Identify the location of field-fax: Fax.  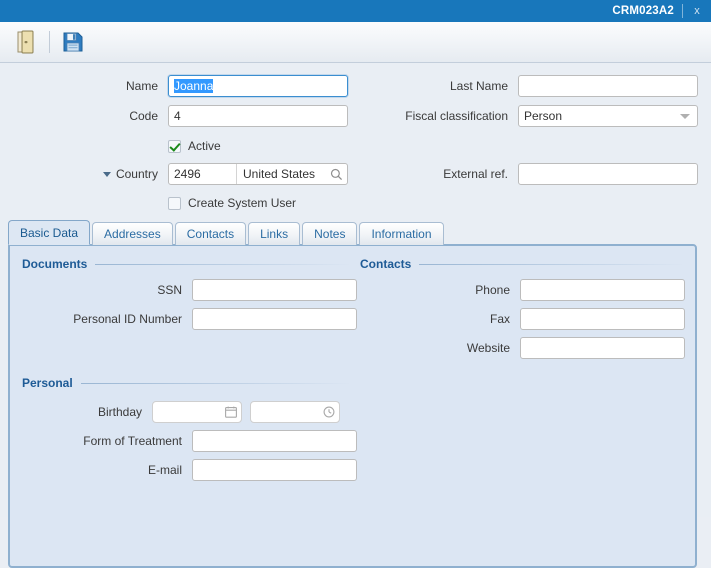
(525, 319).